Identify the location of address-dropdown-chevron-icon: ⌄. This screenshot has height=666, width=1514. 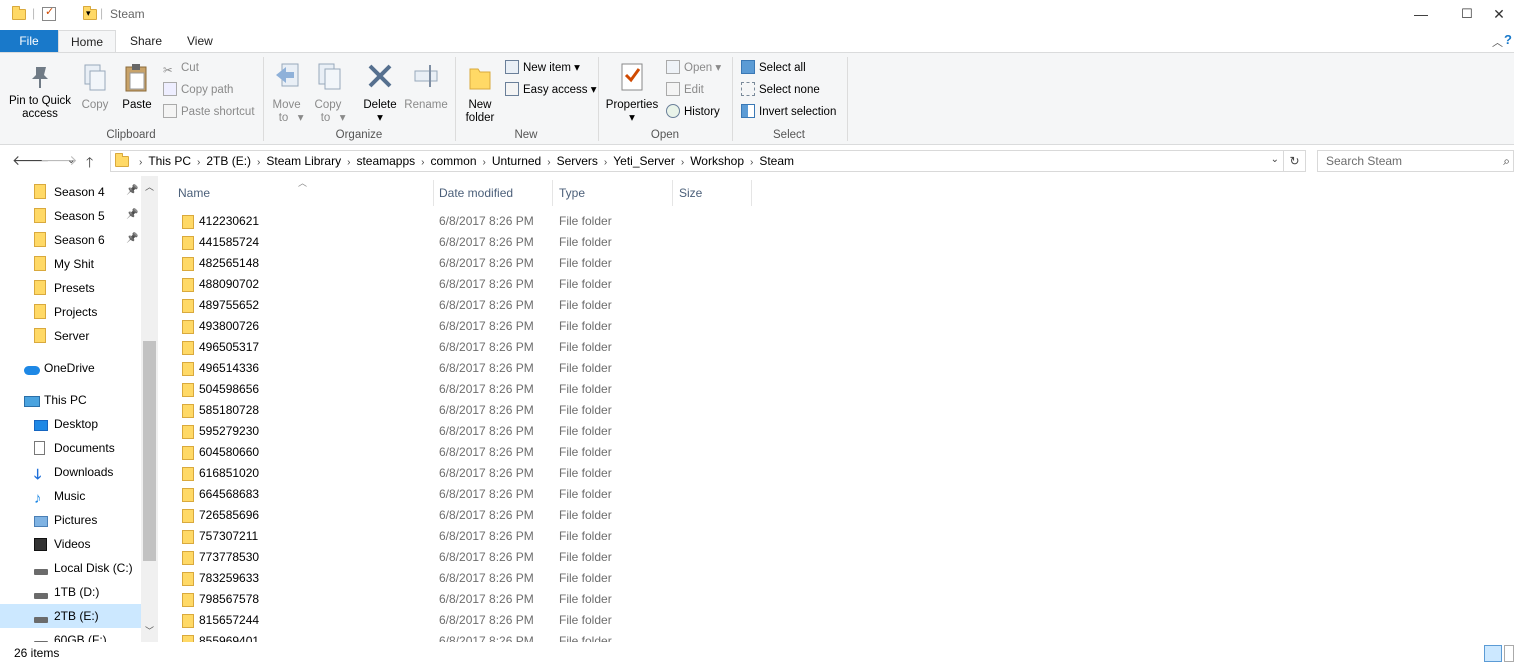
(1275, 159).